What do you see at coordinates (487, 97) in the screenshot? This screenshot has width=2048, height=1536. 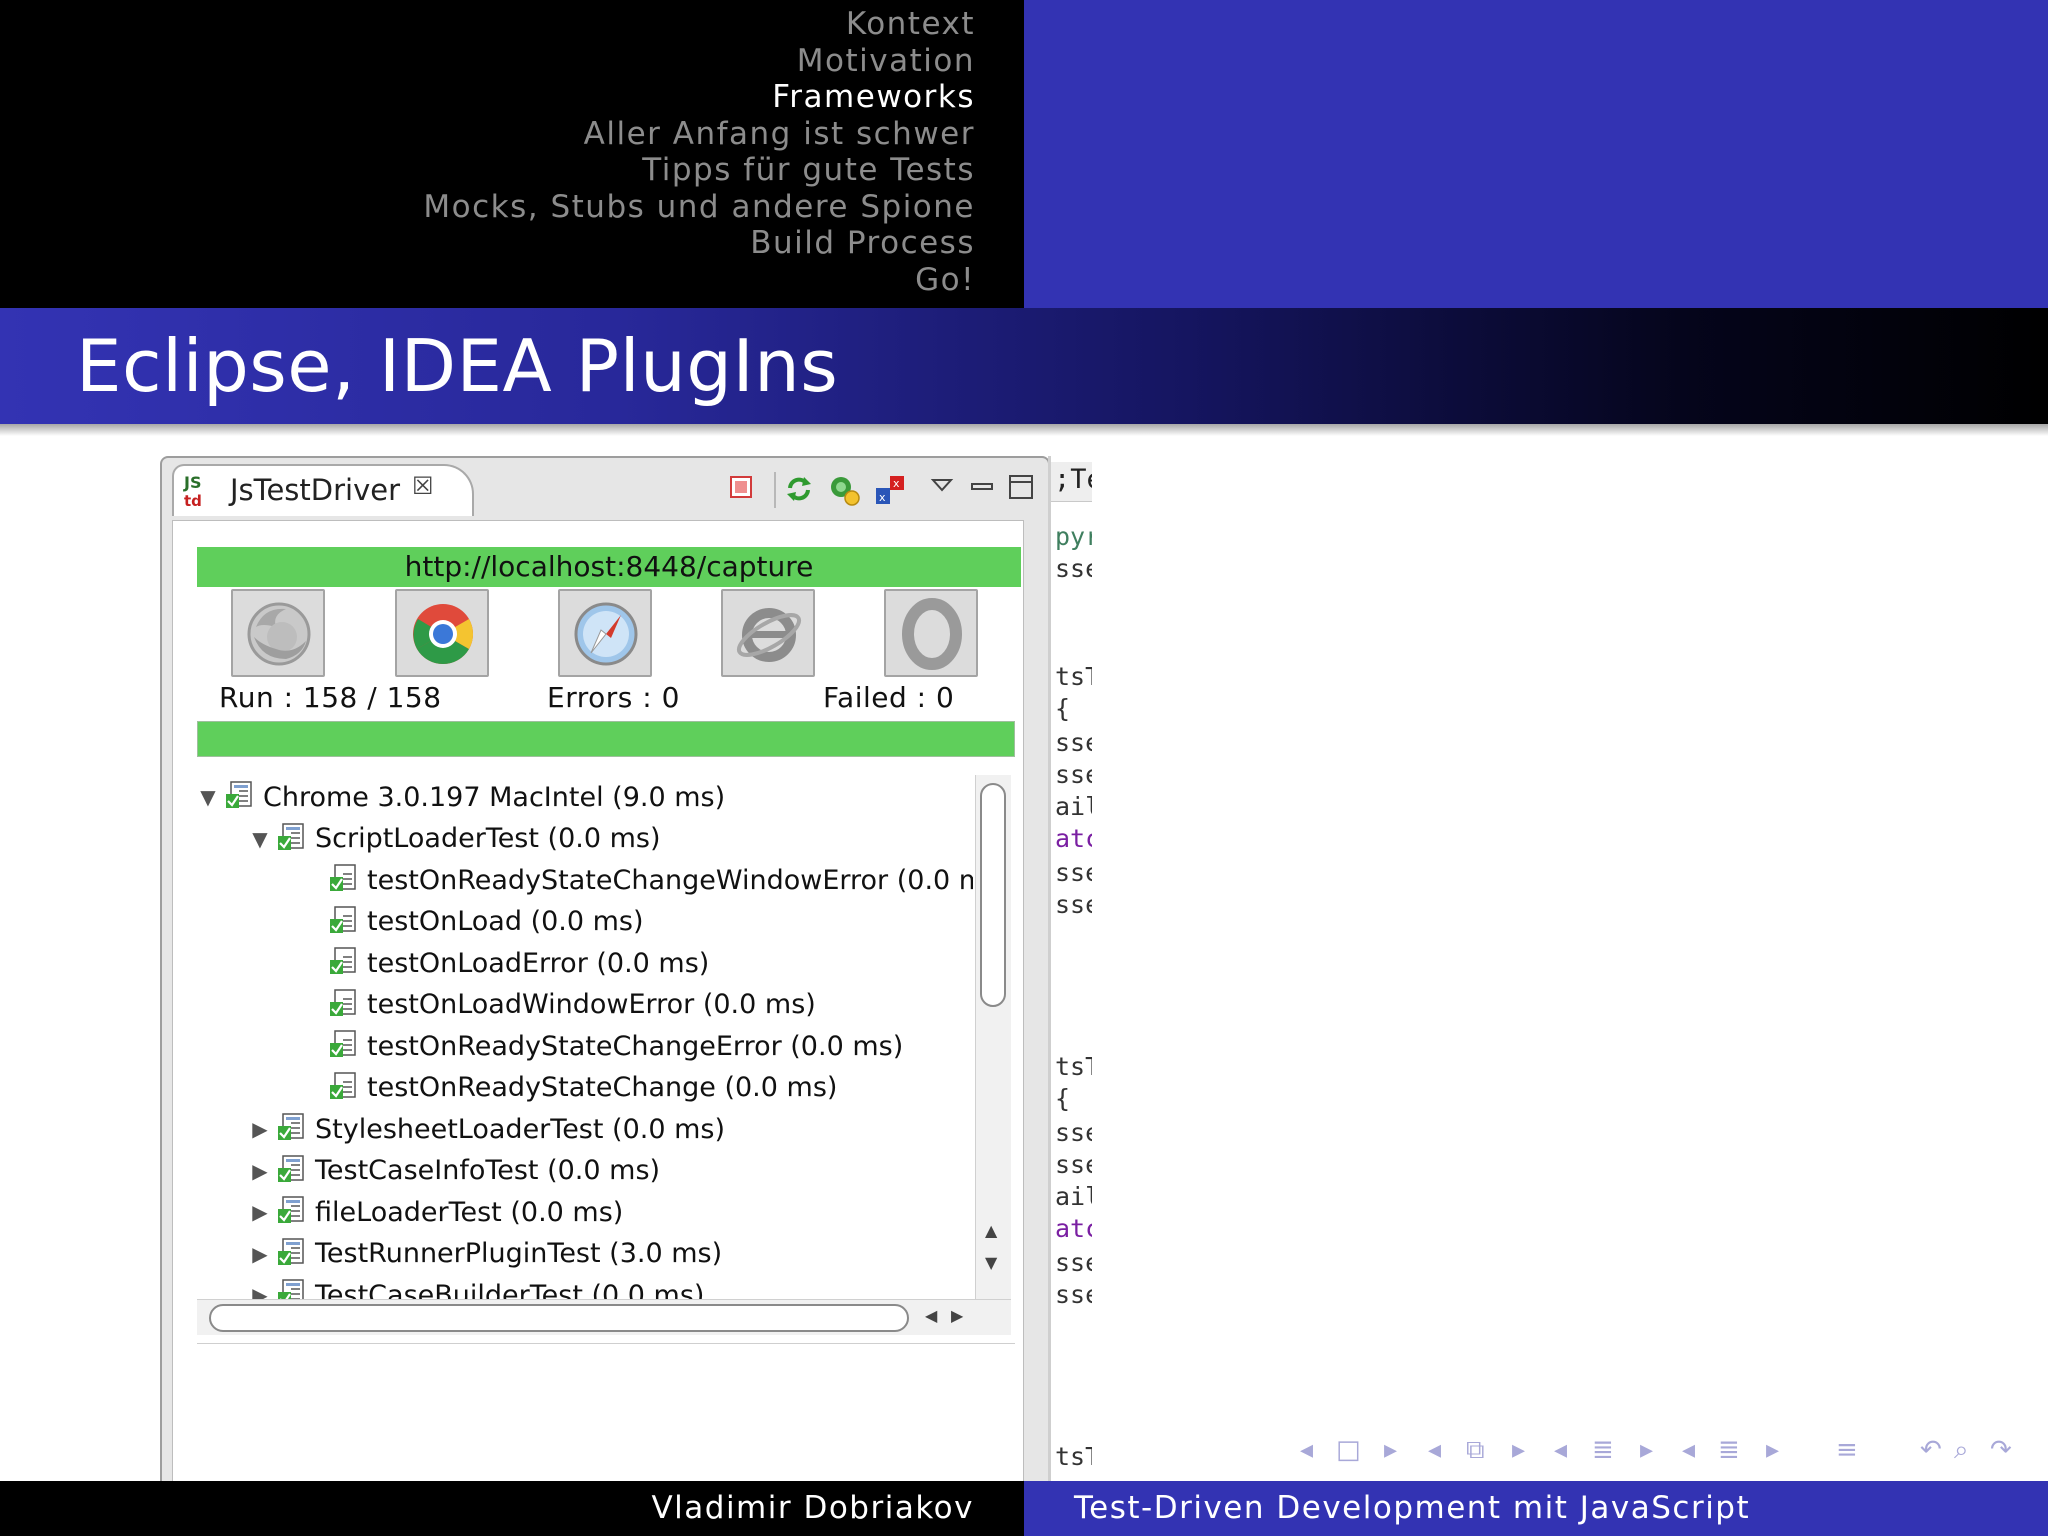 I see `nav-section-item: Frameworks` at bounding box center [487, 97].